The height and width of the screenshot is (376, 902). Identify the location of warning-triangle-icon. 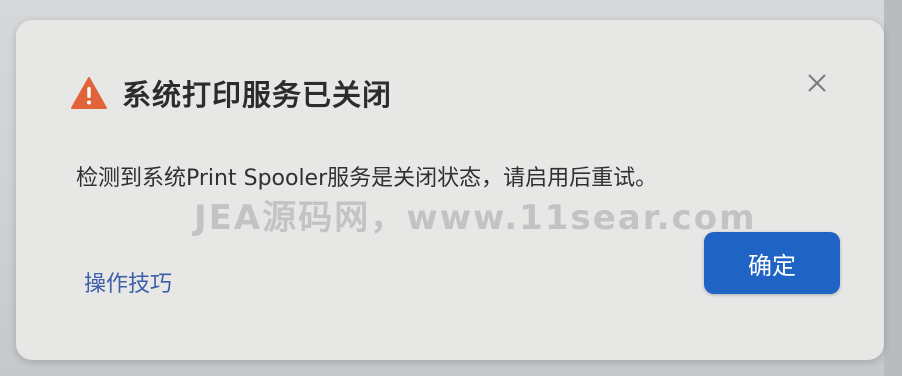
(89, 93).